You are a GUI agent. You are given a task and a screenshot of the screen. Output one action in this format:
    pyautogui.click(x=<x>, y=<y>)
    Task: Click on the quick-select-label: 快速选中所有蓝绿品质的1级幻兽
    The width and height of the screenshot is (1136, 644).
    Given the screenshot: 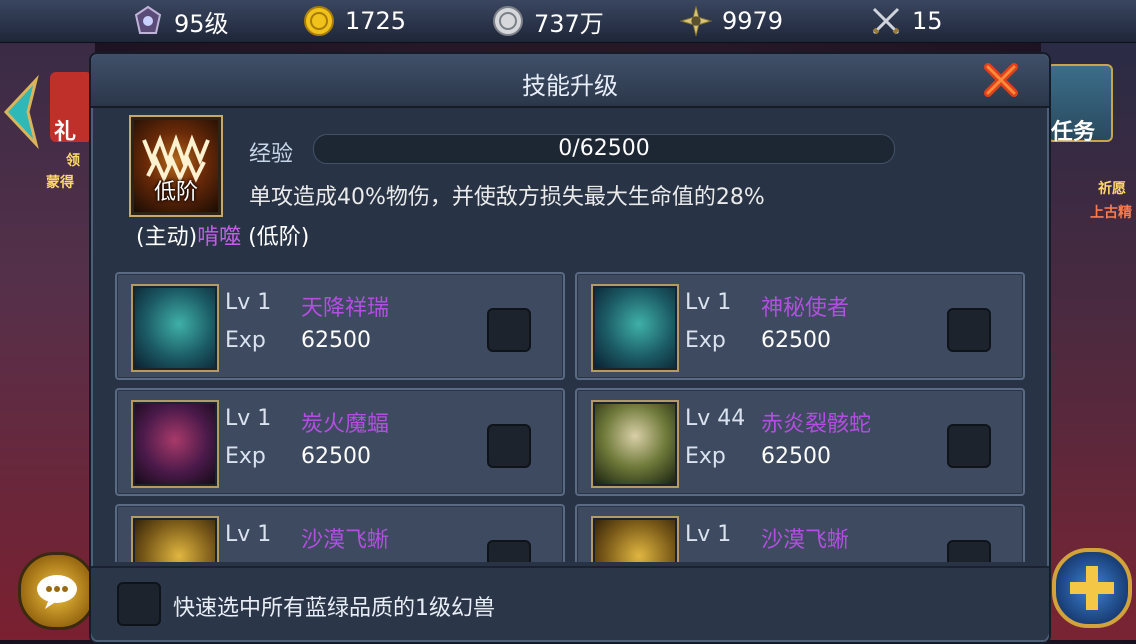 What is the action you would take?
    pyautogui.click(x=334, y=608)
    